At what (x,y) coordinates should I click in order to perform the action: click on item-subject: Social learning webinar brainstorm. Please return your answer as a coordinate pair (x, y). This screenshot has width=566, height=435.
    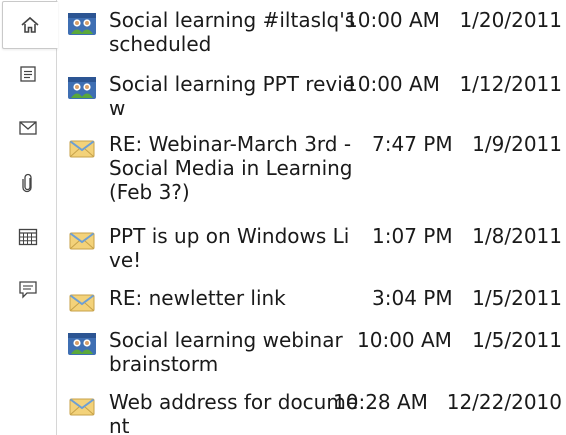
    Looking at the image, I should click on (226, 352).